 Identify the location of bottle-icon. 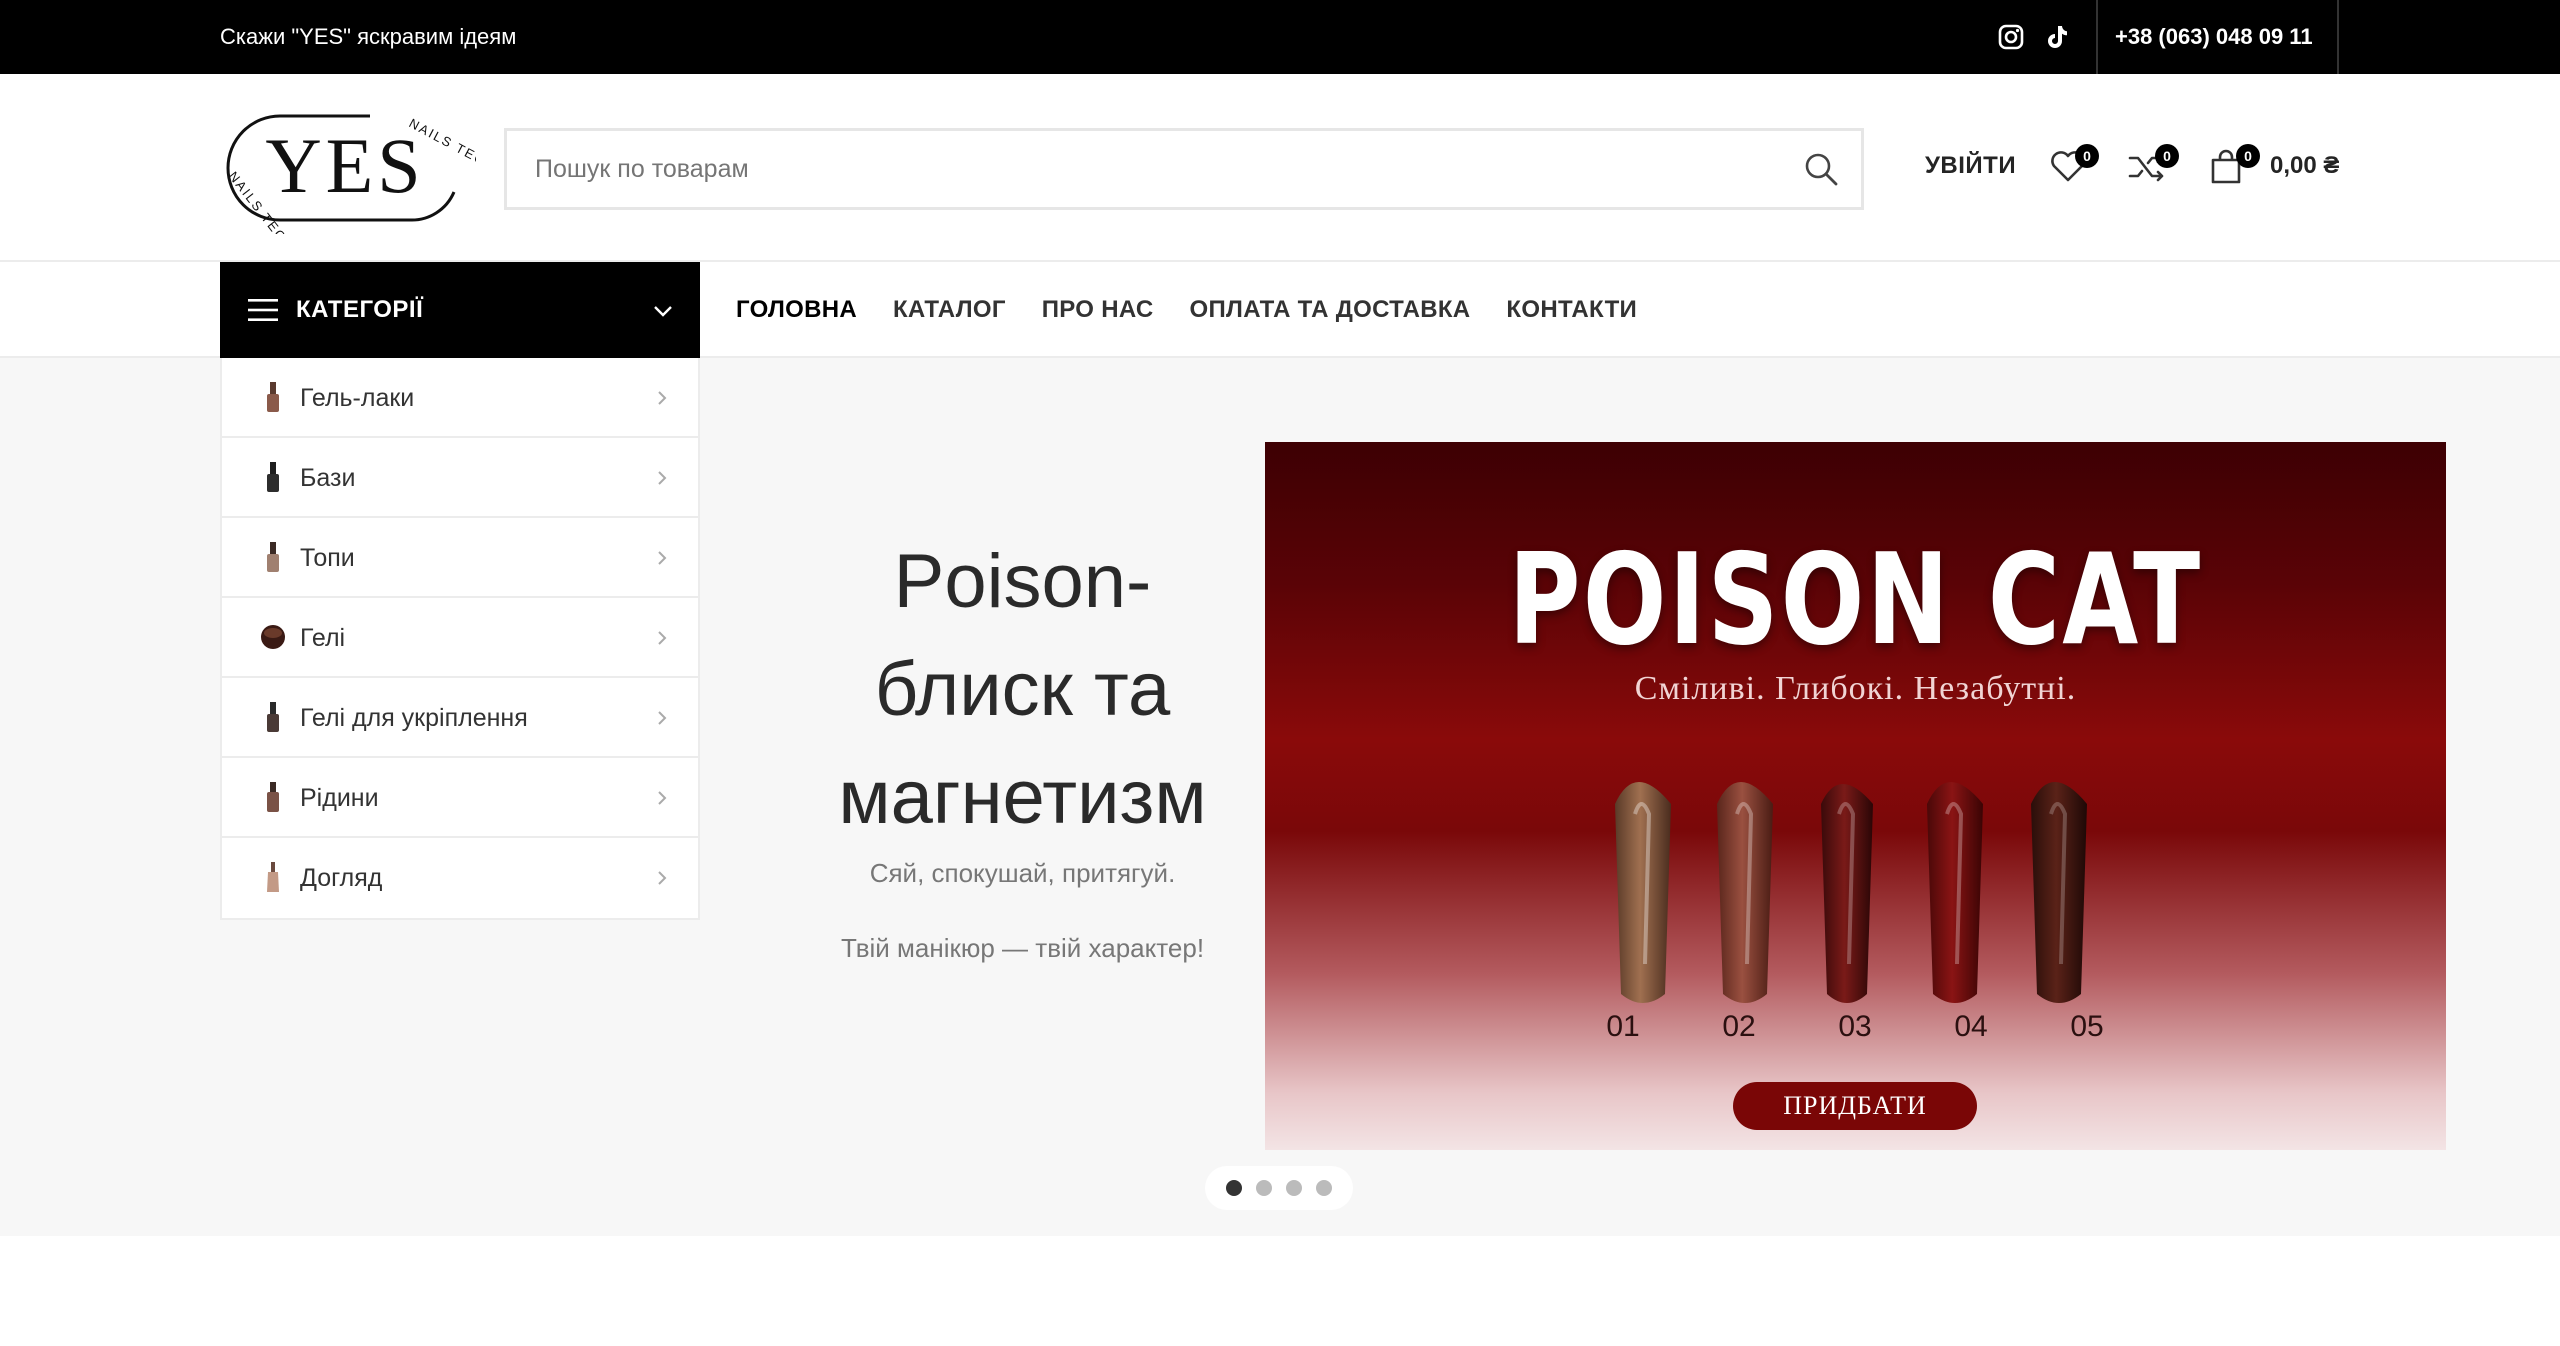
(273, 797).